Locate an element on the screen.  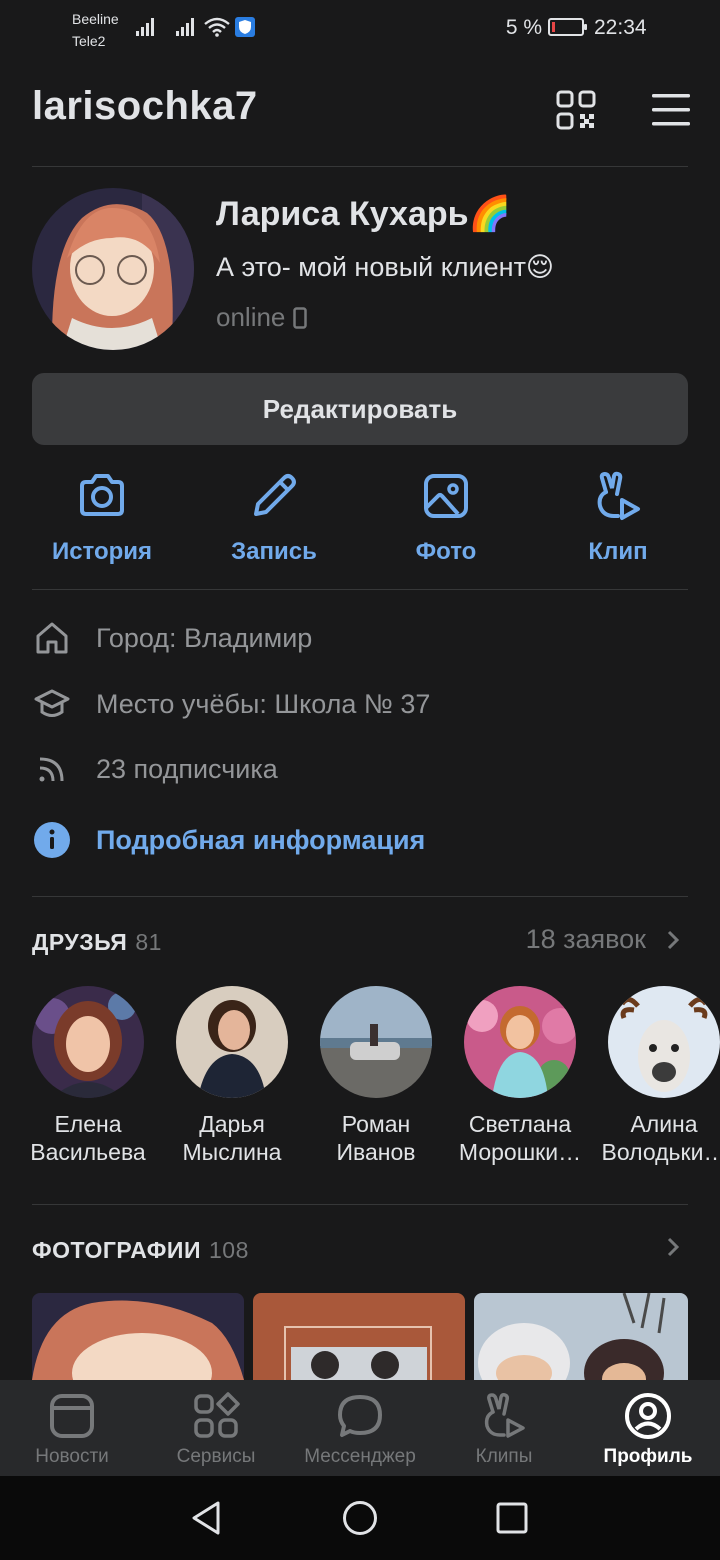
tab-news: Новости is located at coordinates (72, 1428).